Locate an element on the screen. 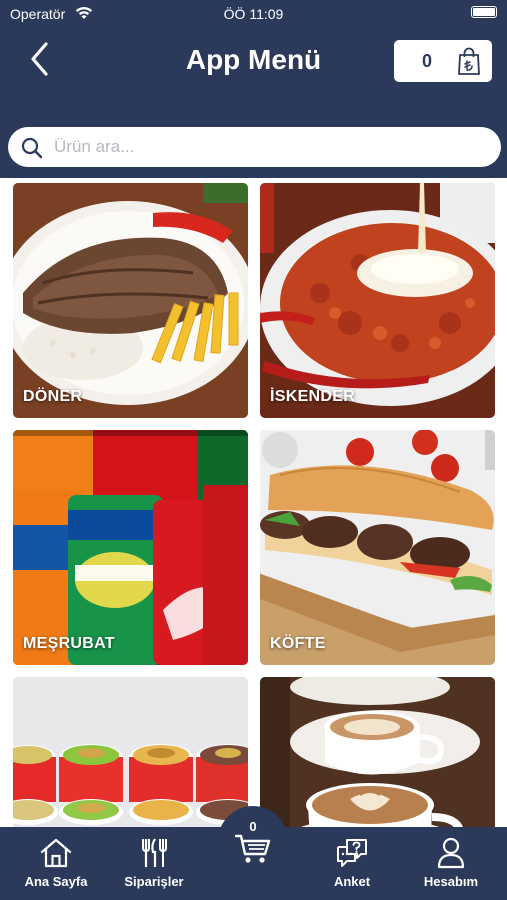 Image resolution: width=507 pixels, height=900 pixels. tab-home: Ana Sayfa is located at coordinates (56, 863).